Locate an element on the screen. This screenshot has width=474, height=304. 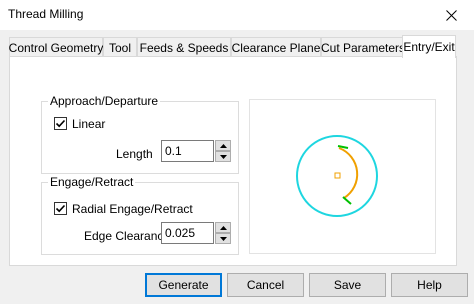
close-button is located at coordinates (451, 15).